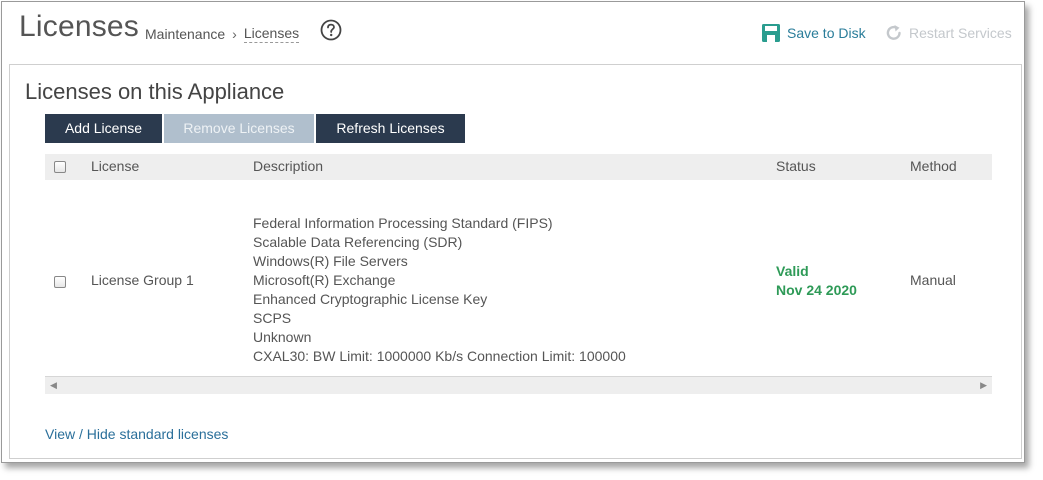  I want to click on description-line: SCPS, so click(272, 318).